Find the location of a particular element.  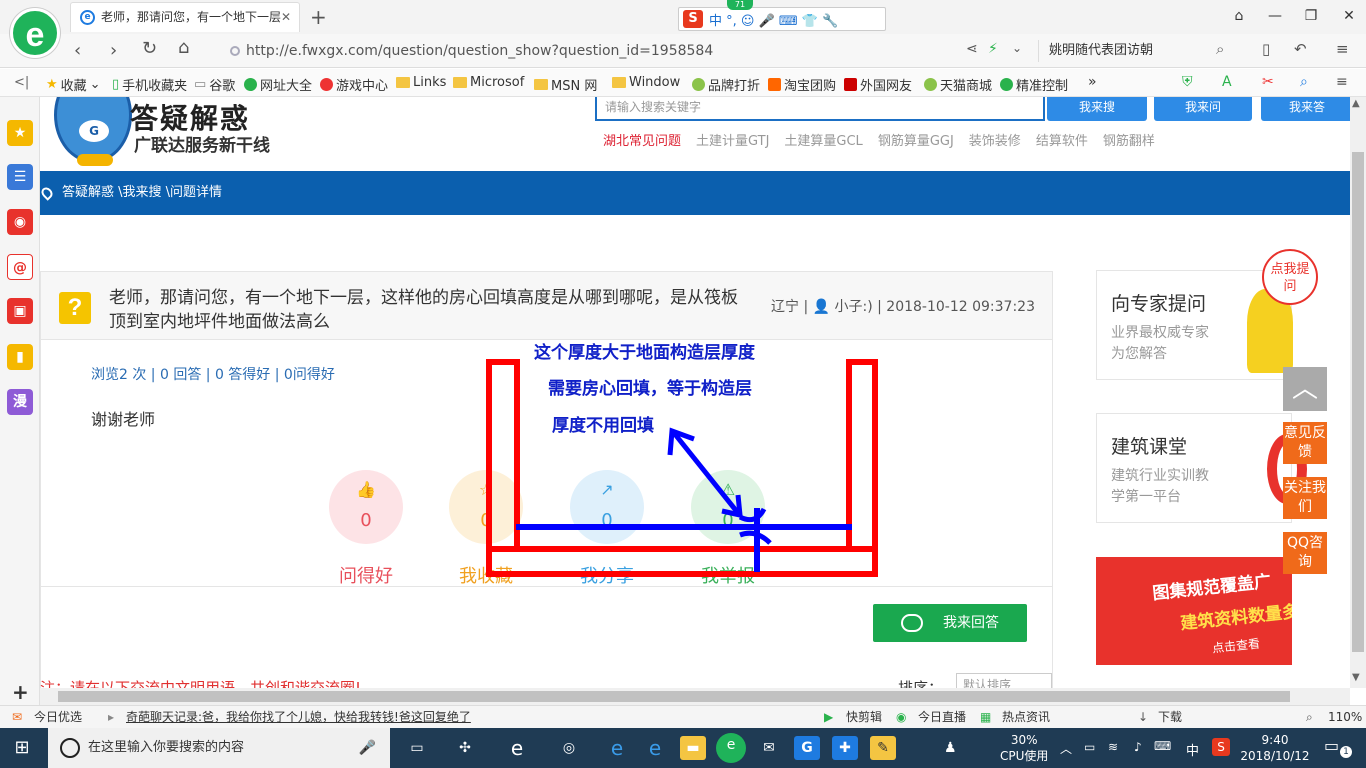

bookmarks-collapse-icon: <| is located at coordinates (21, 82).